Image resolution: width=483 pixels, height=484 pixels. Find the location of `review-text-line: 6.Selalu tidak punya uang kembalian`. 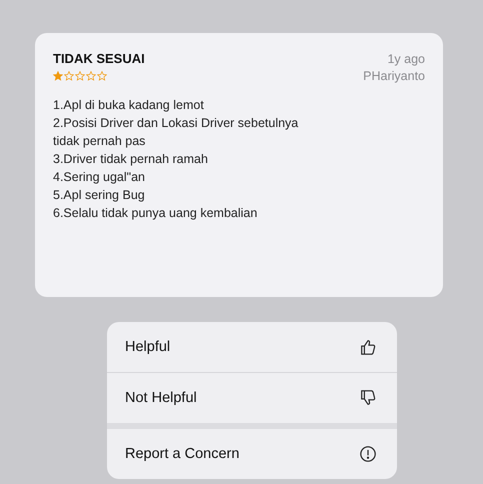

review-text-line: 6.Selalu tidak punya uang kembalian is located at coordinates (155, 213).